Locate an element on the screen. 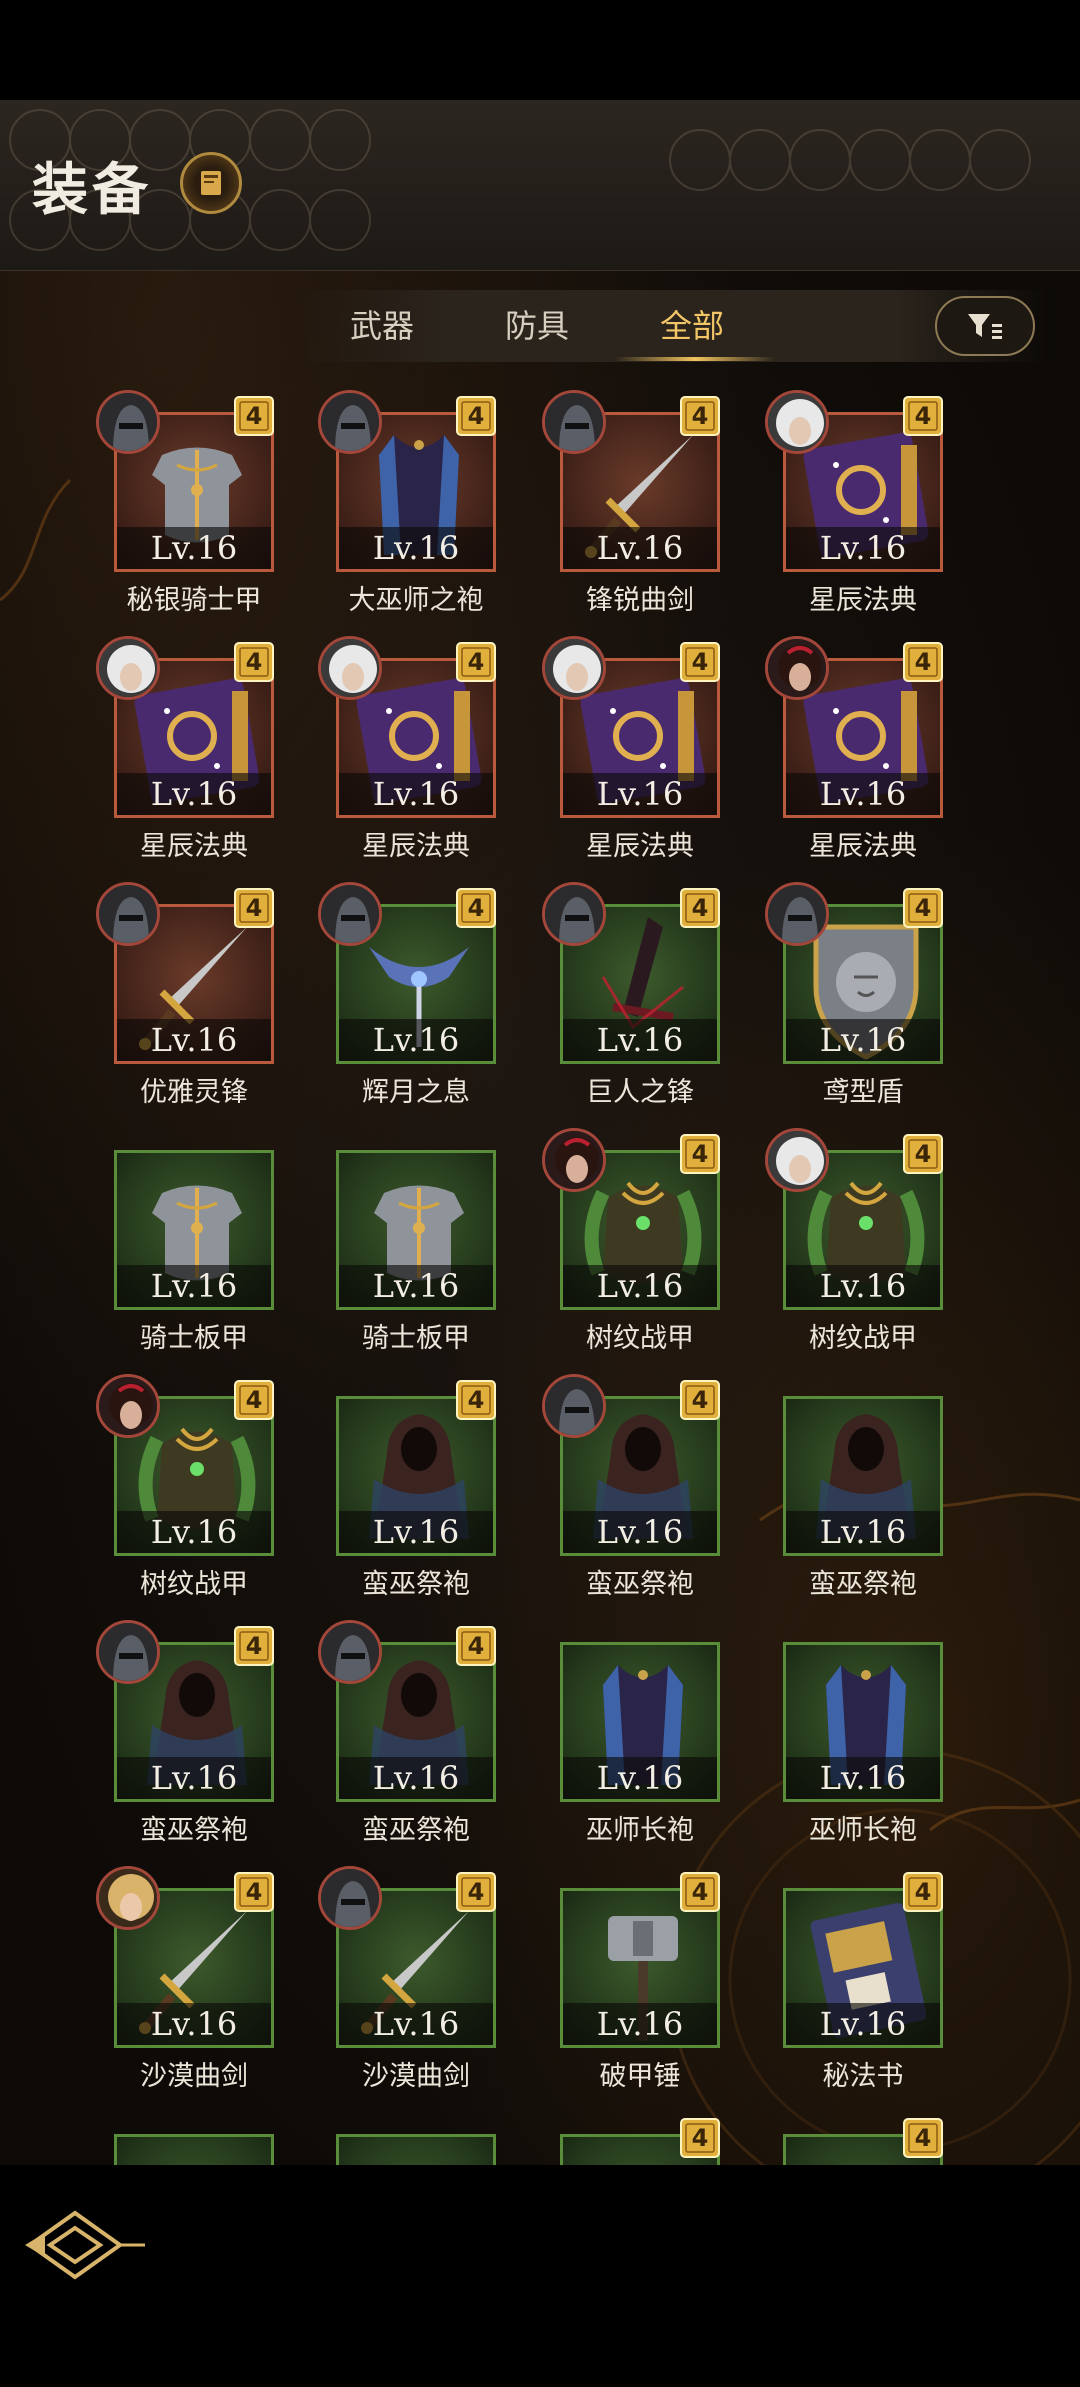  equipment-card: Lv.16 4 破甲锤 is located at coordinates (632, 1986).